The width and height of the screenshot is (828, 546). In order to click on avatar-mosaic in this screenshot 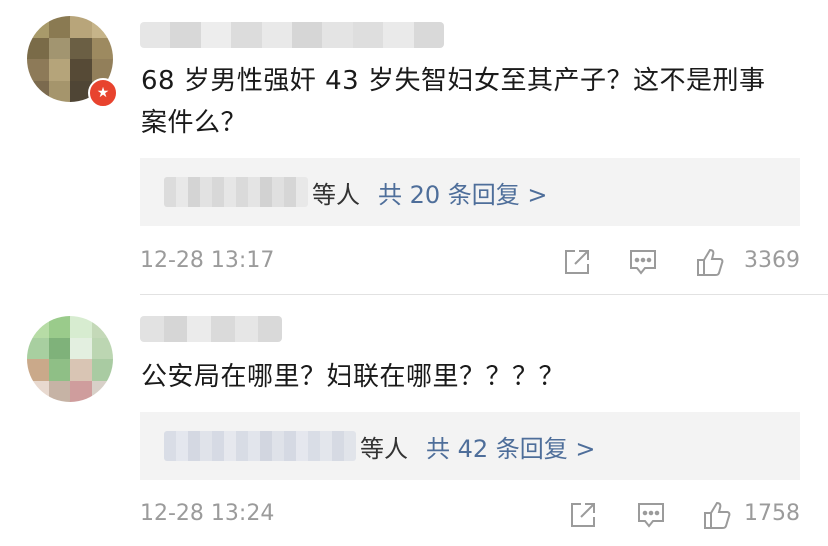, I will do `click(70, 359)`.